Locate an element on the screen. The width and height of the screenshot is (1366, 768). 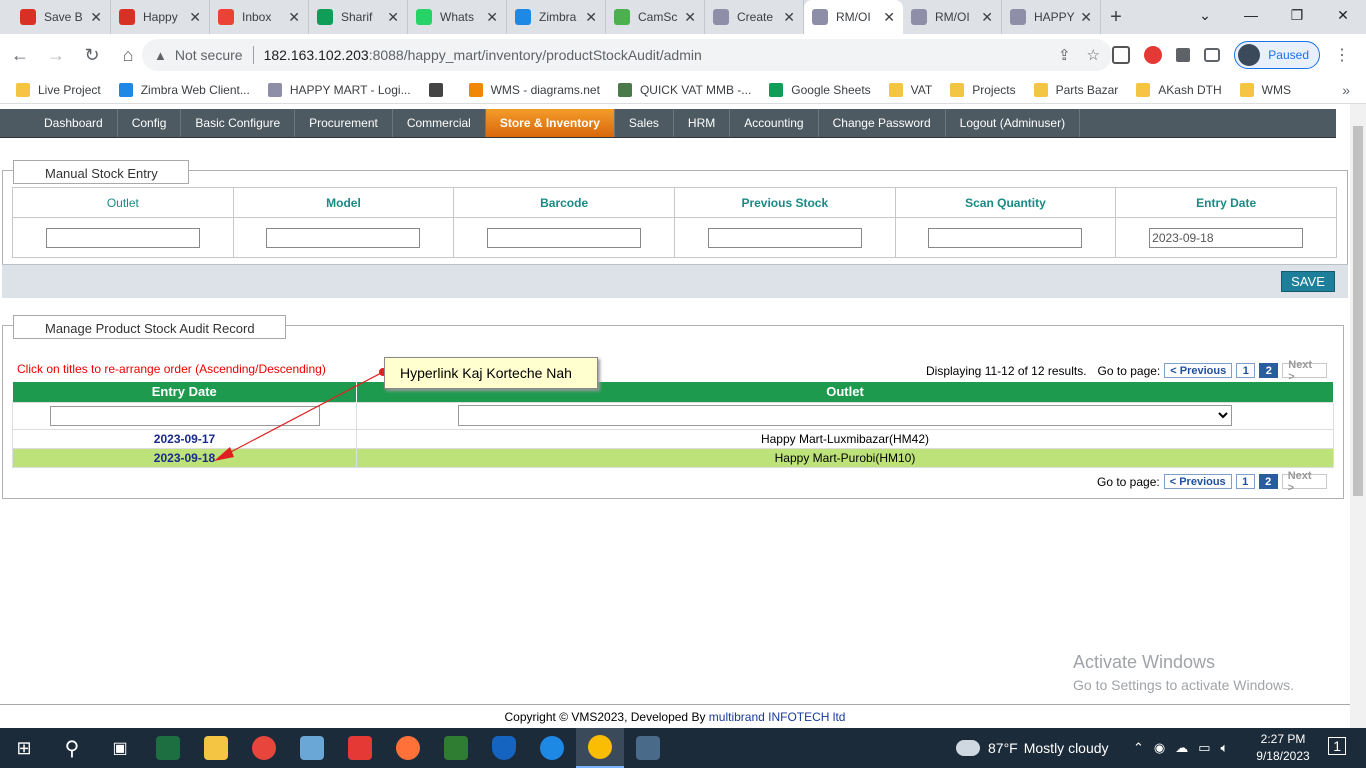
onedrive-icon: ☁ is located at coordinates (1181, 748).